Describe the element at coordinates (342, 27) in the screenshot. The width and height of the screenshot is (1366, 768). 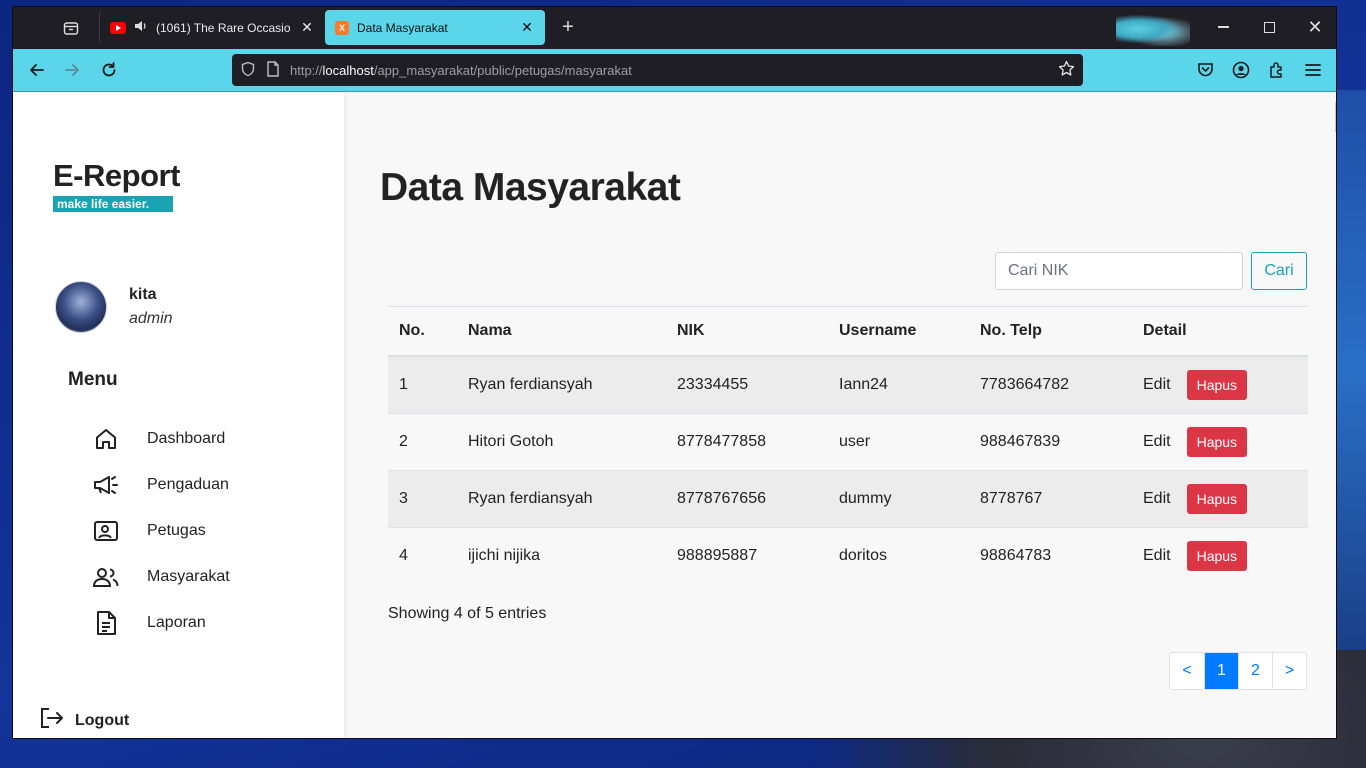
I see `xampp-icon: X` at that location.